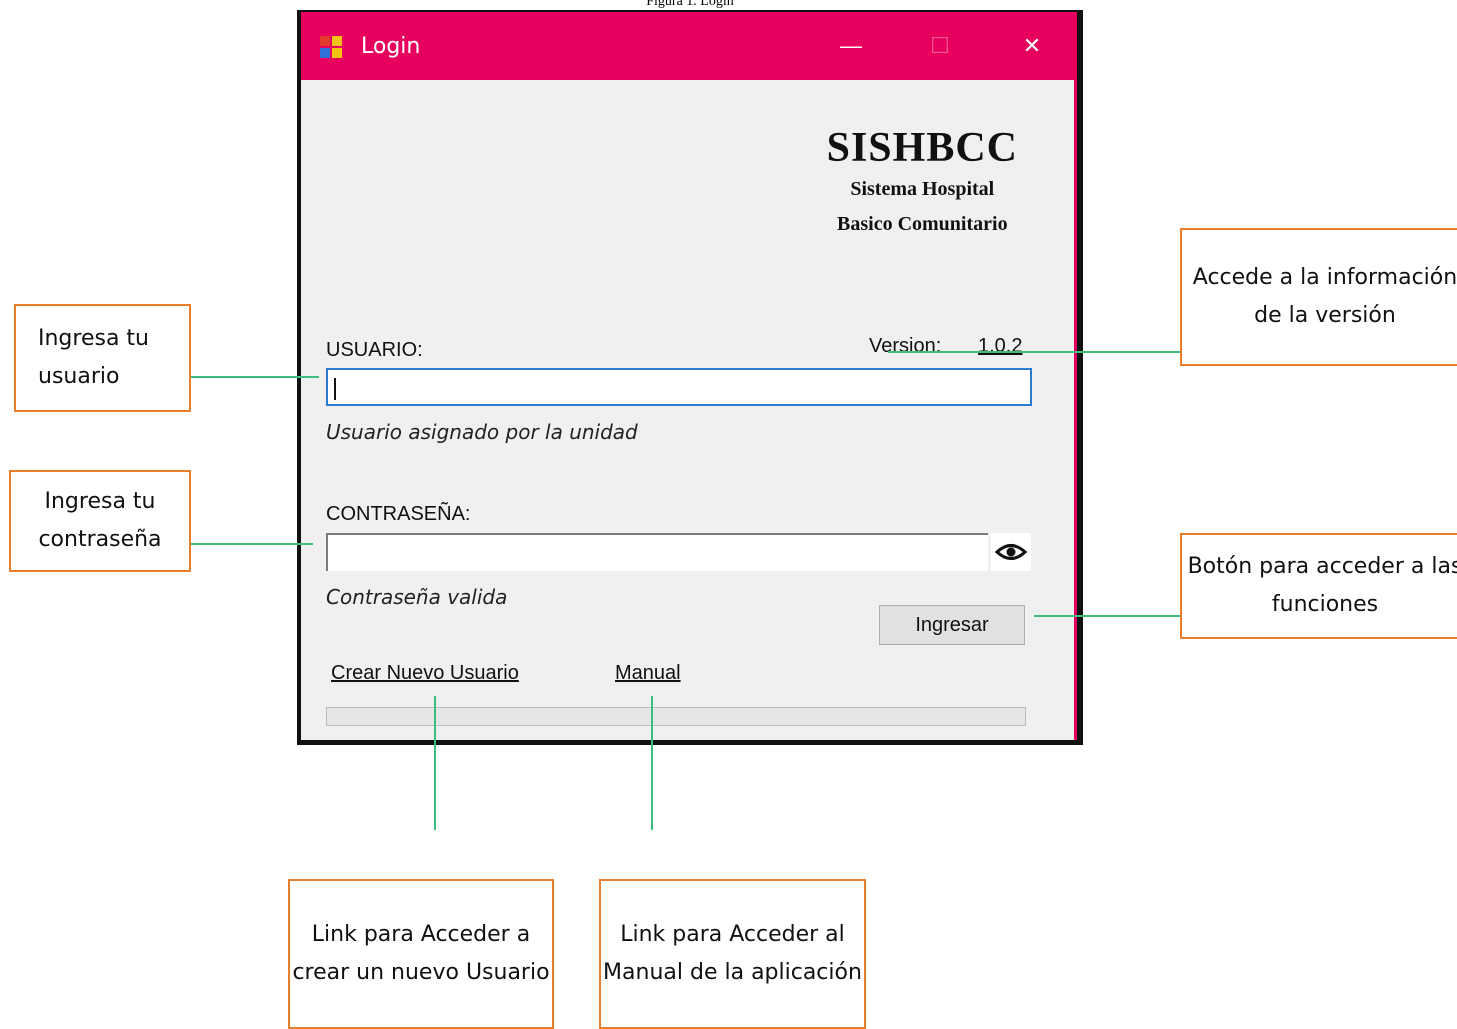 Image resolution: width=1457 pixels, height=1029 pixels. I want to click on brand-subtitle-1: Sistema Hospital, so click(922, 189).